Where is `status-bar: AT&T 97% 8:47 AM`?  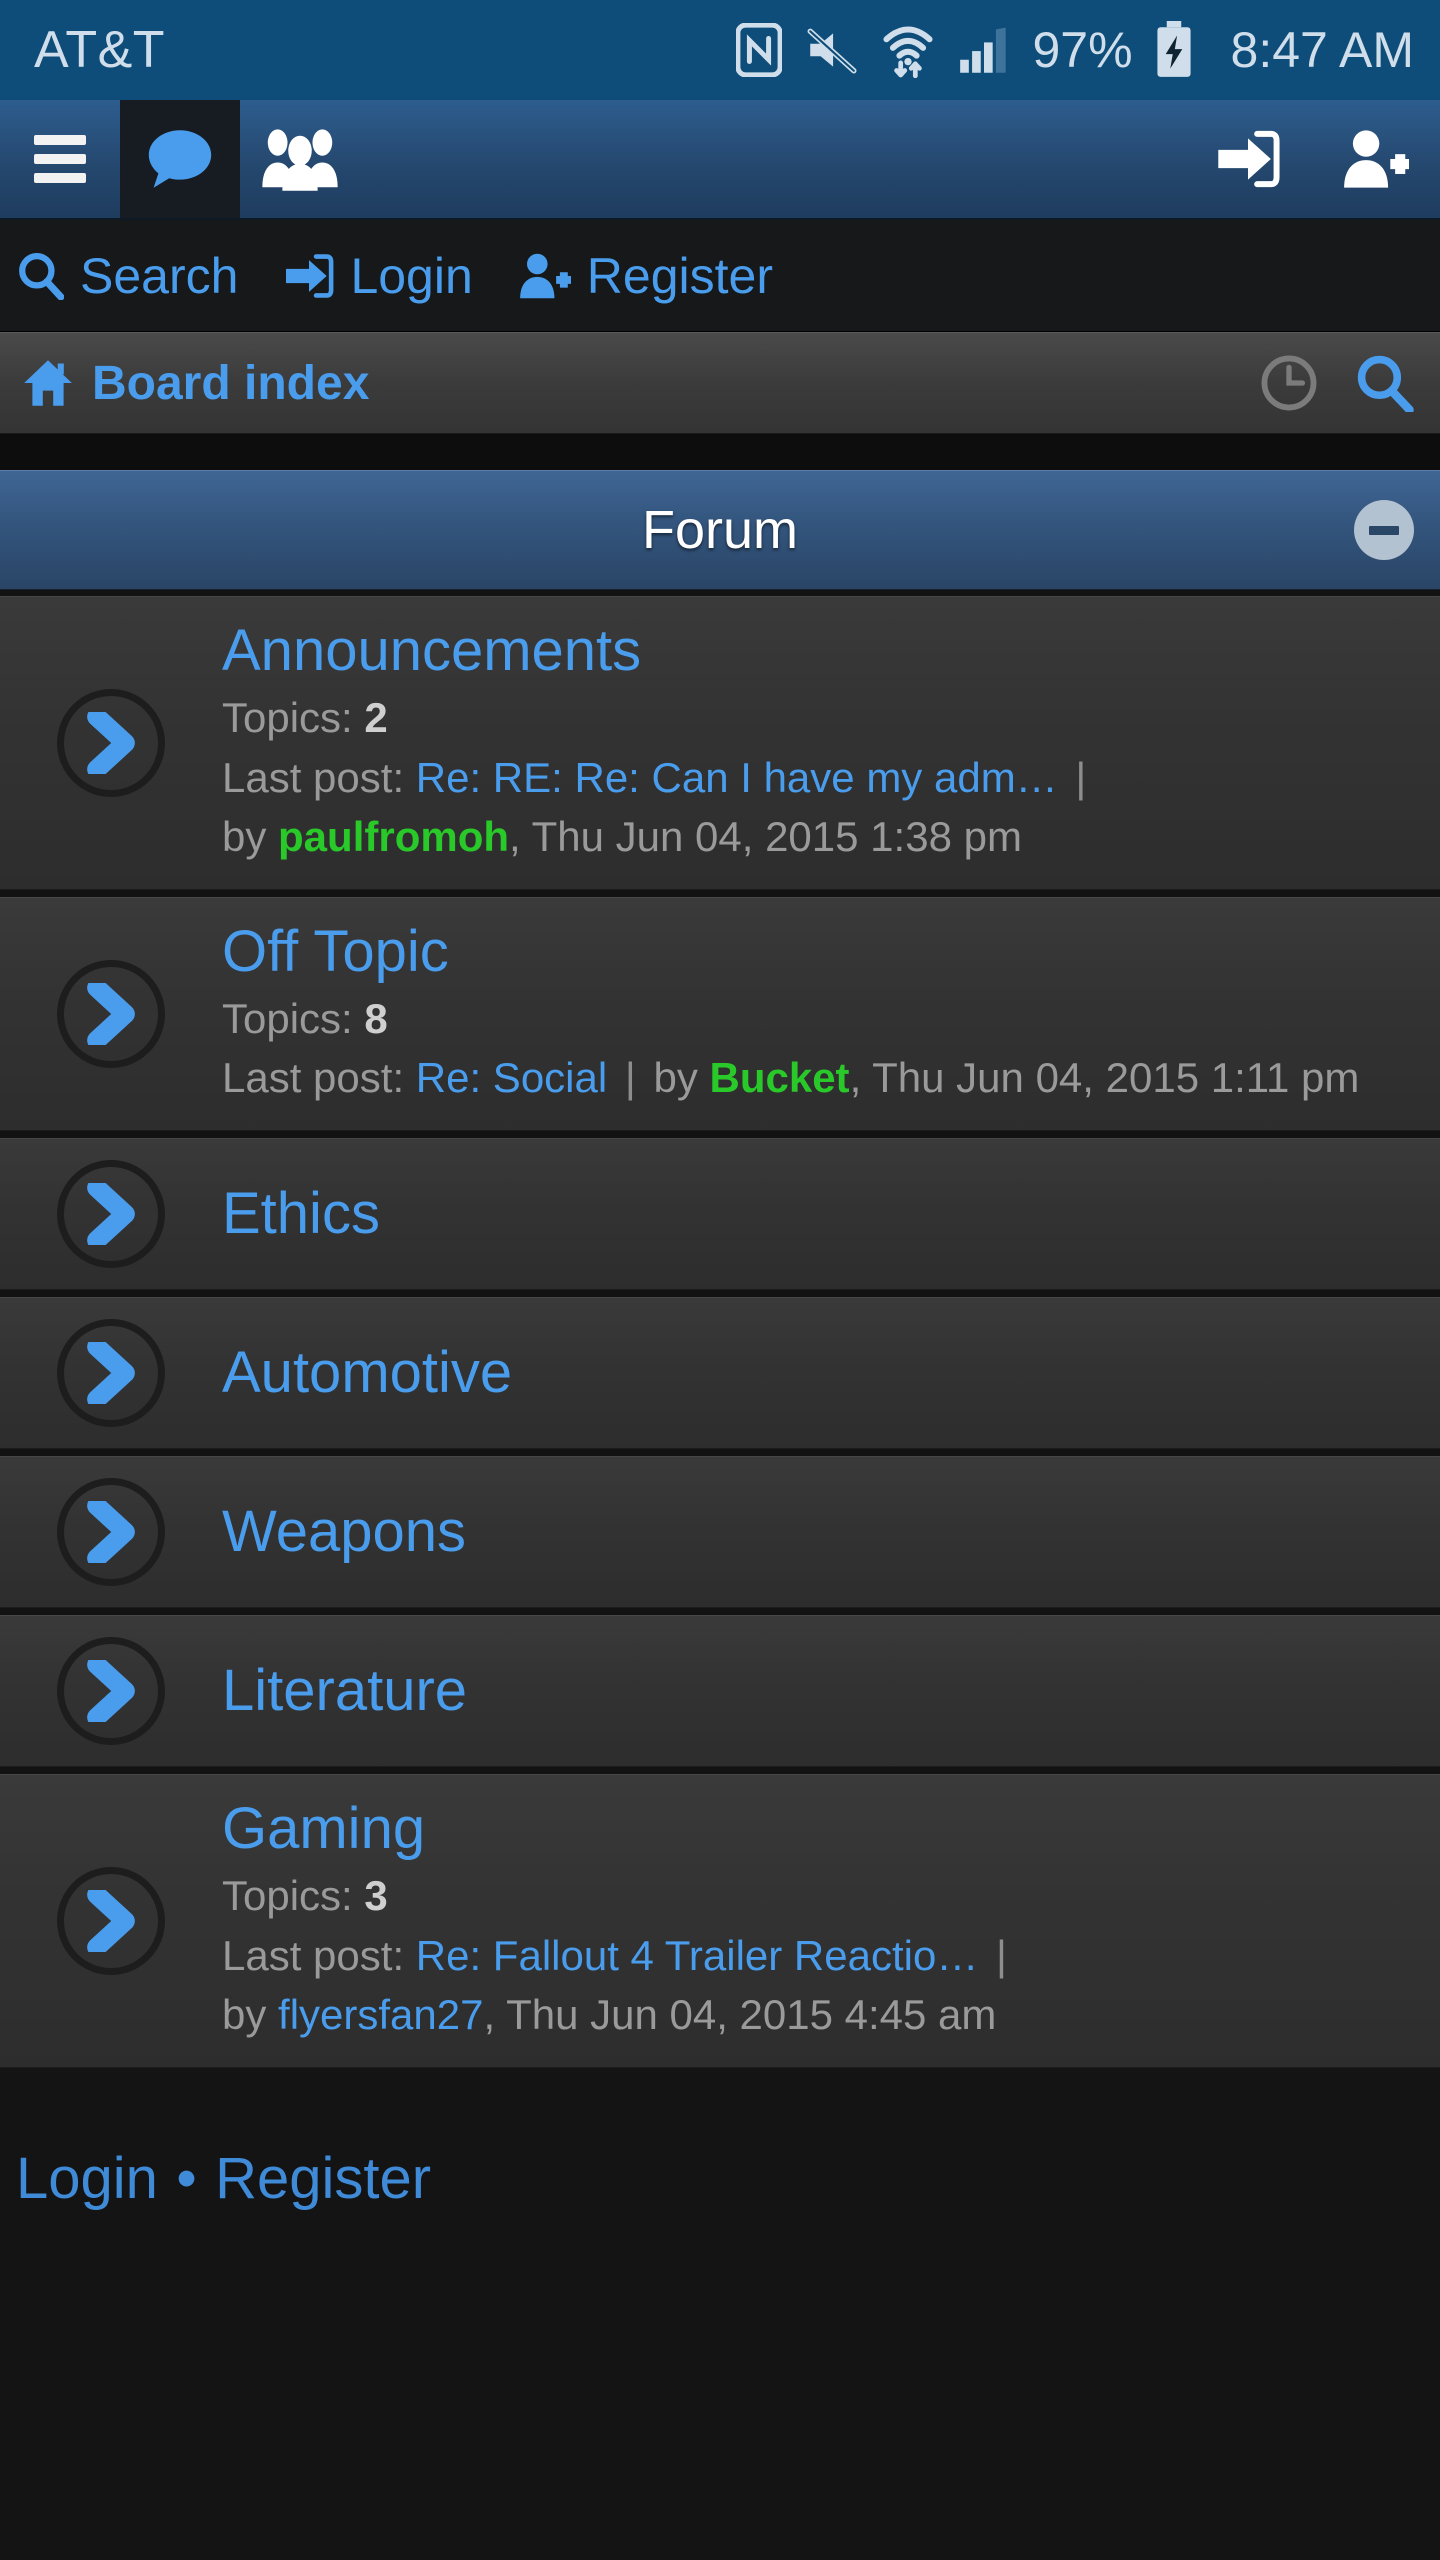
status-bar: AT&T 97% 8:47 AM is located at coordinates (720, 50).